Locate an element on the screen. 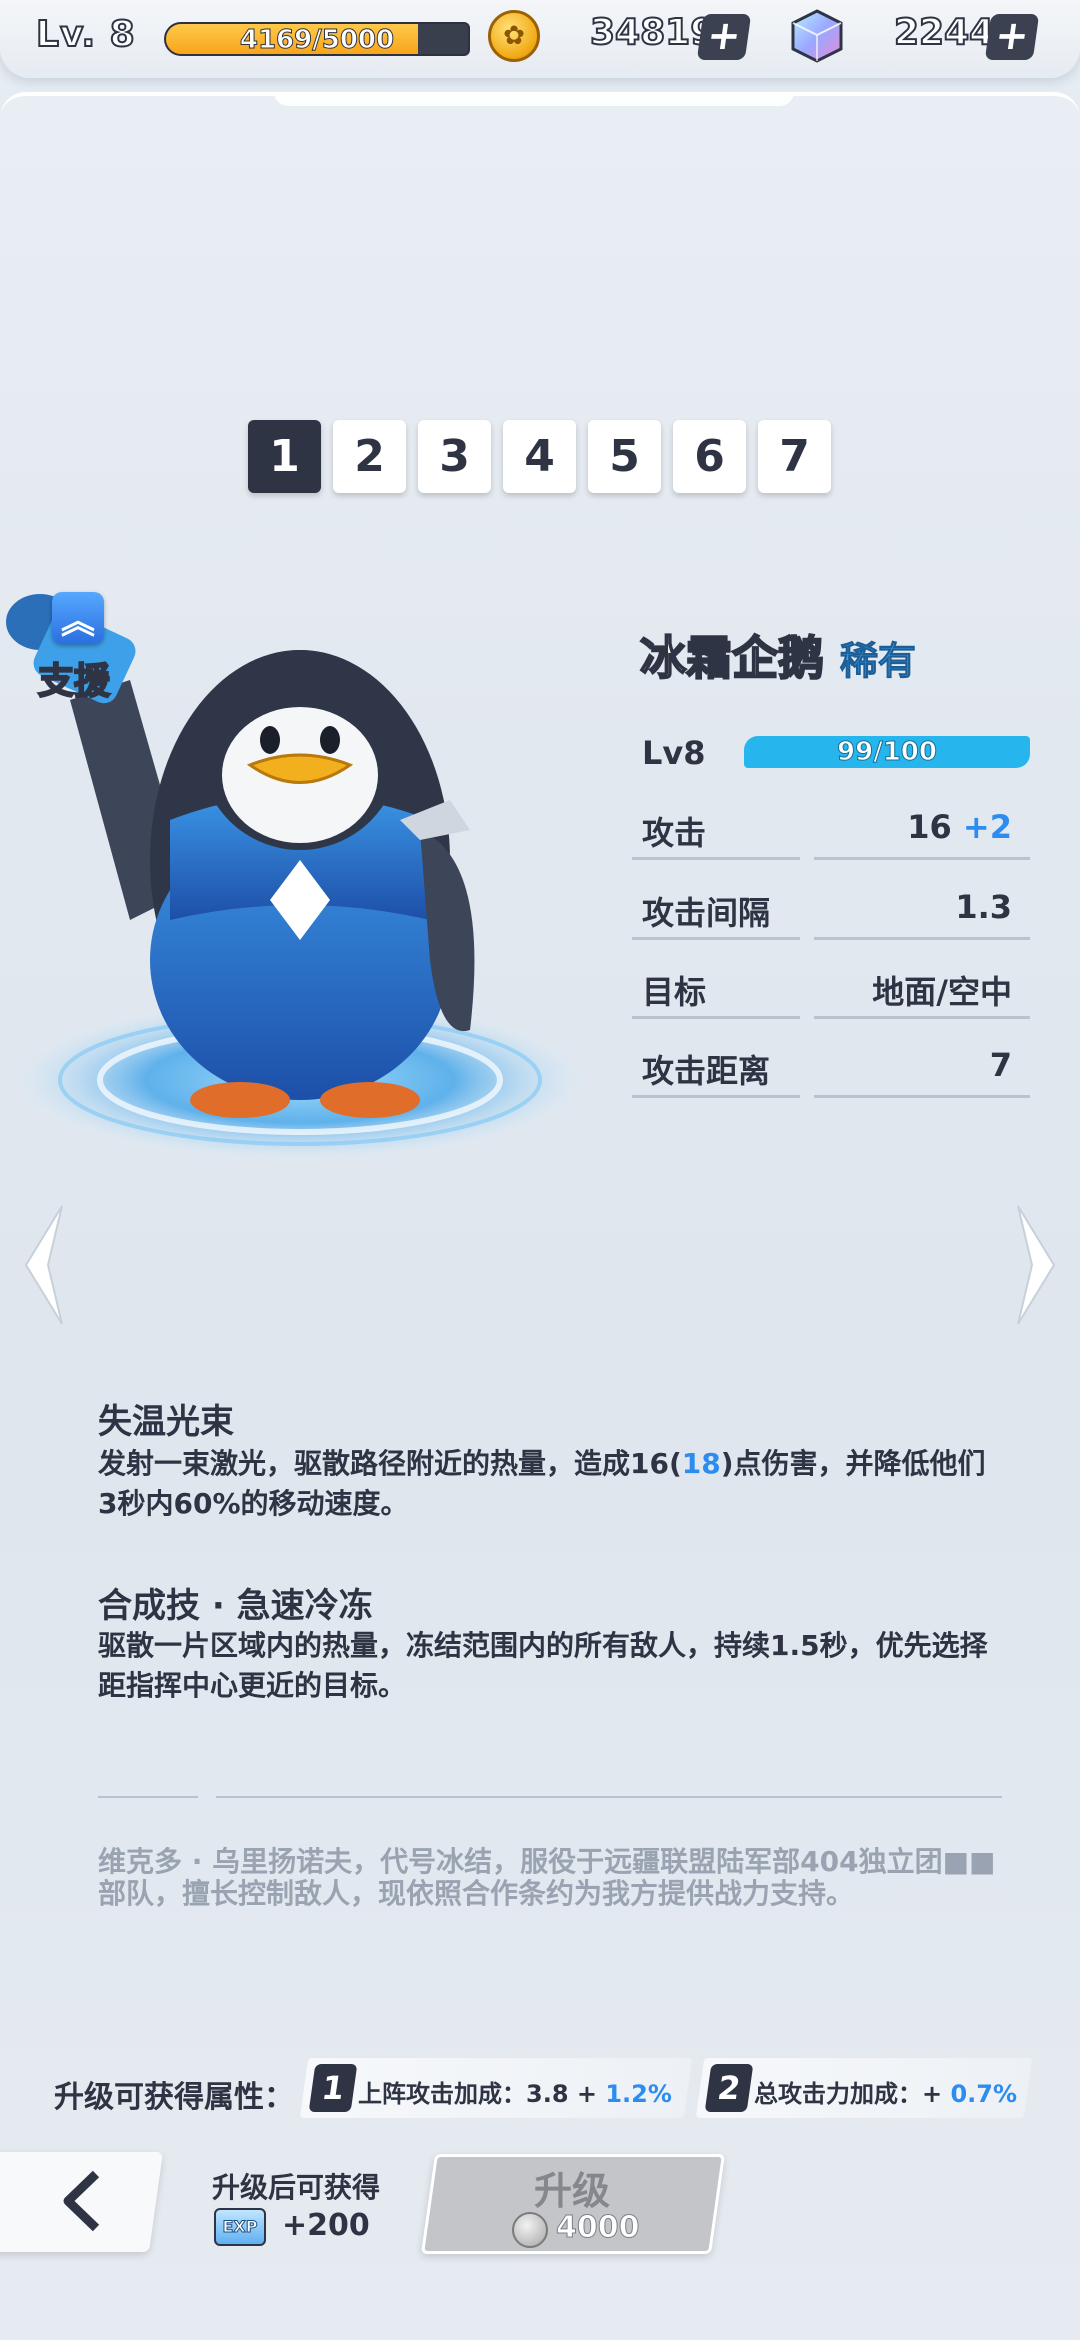 This screenshot has width=1080, height=2340. upgrade-attributes-label: 升级可获得属性： is located at coordinates (174, 2097).